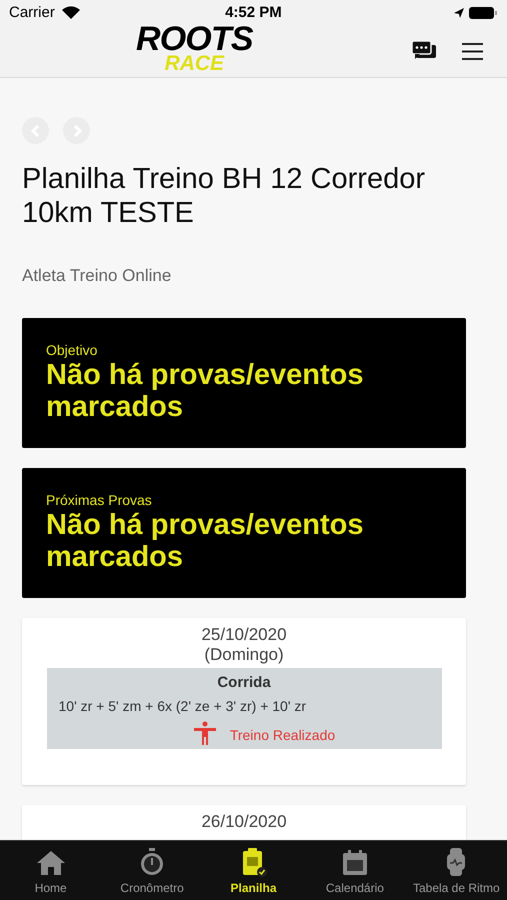 This screenshot has width=507, height=900. What do you see at coordinates (456, 862) in the screenshot?
I see `smartwatch-icon` at bounding box center [456, 862].